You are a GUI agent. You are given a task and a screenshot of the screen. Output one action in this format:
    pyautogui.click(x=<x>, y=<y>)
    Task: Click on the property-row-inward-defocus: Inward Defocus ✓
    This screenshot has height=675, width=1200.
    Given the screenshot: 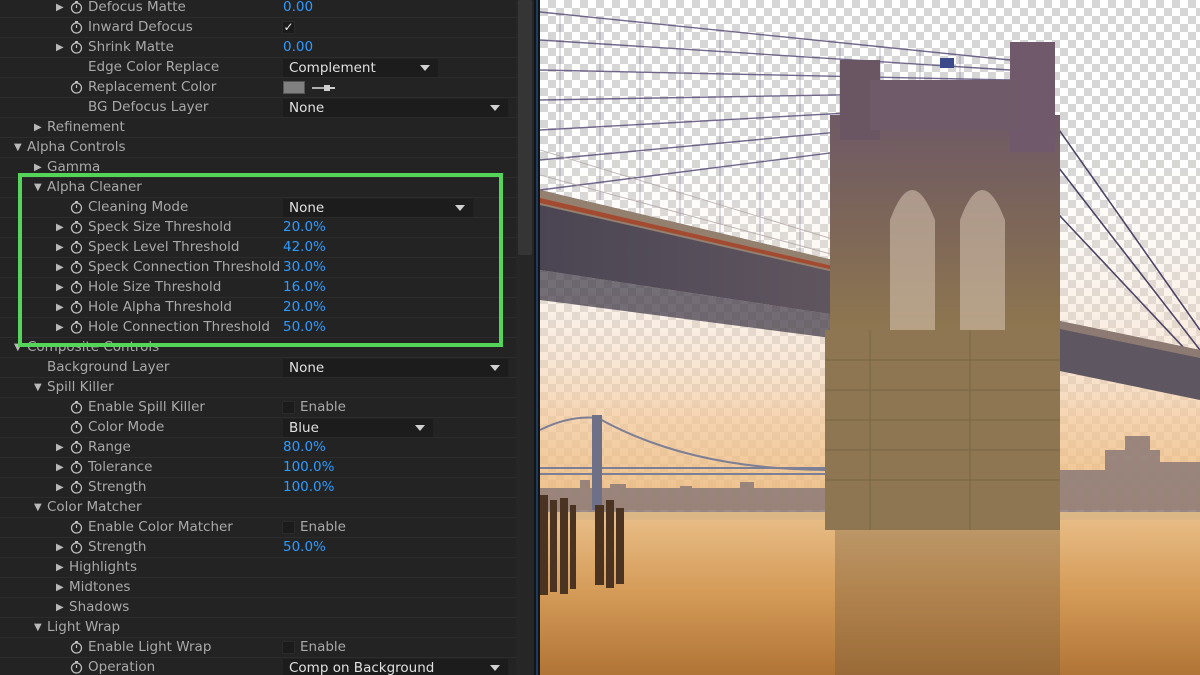 What is the action you would take?
    pyautogui.click(x=258, y=28)
    